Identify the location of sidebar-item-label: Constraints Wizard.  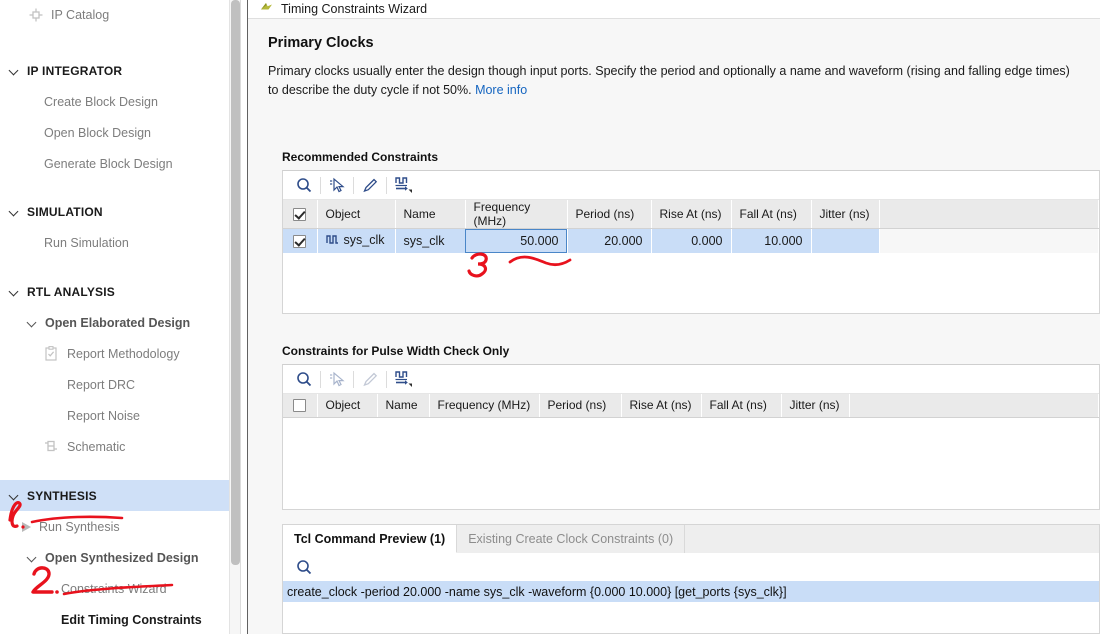
(114, 588).